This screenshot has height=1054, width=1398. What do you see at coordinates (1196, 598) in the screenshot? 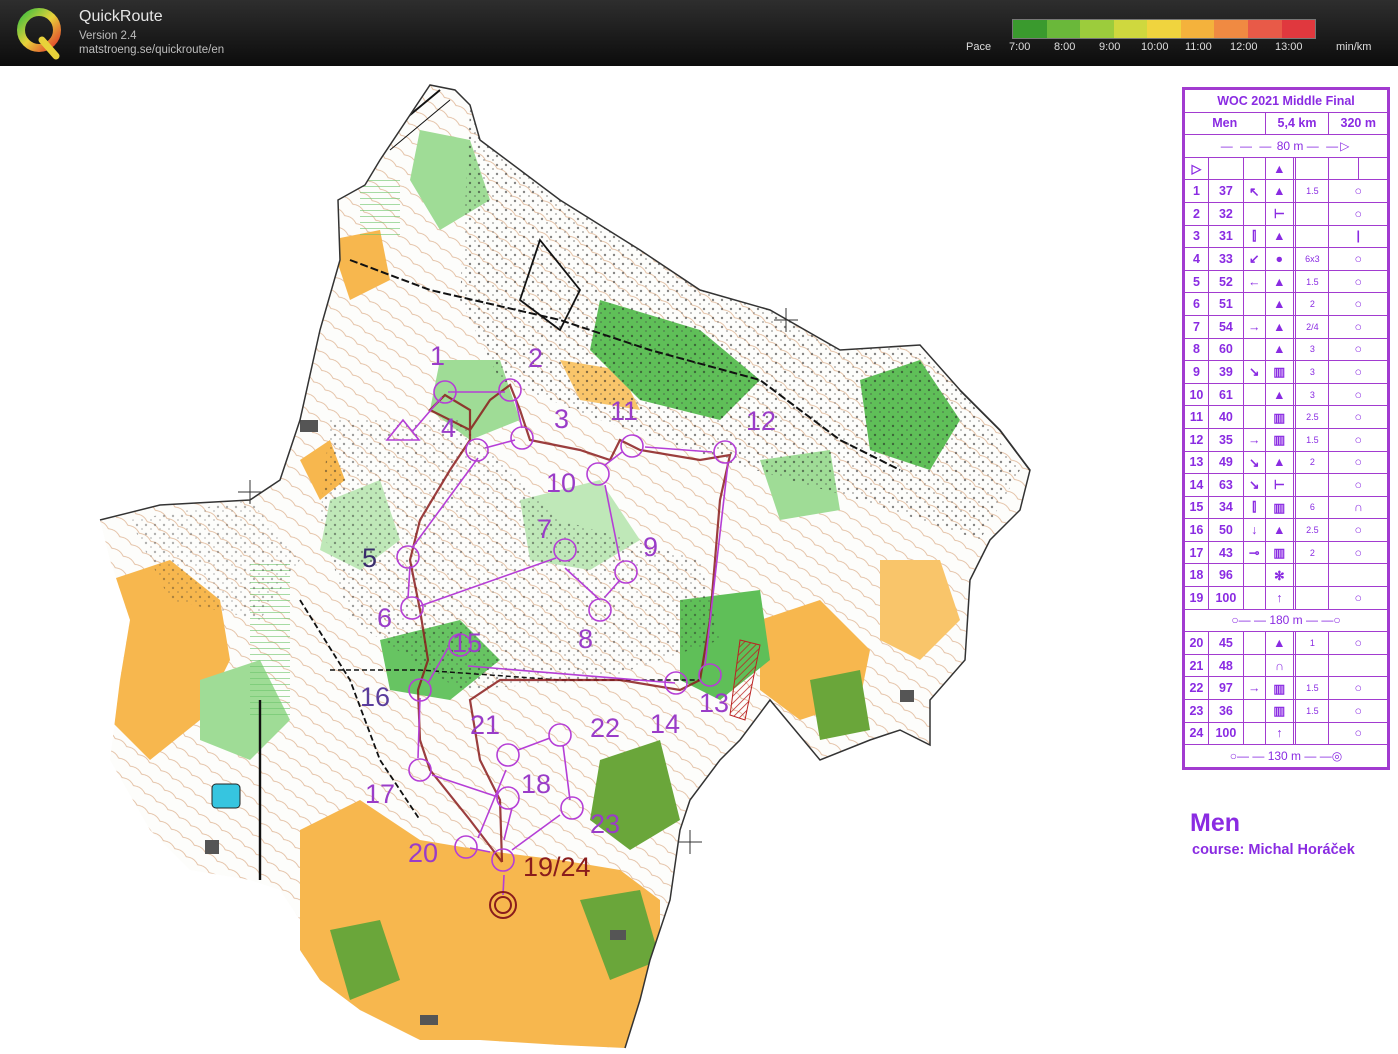
I see `control-sequence: 19` at bounding box center [1196, 598].